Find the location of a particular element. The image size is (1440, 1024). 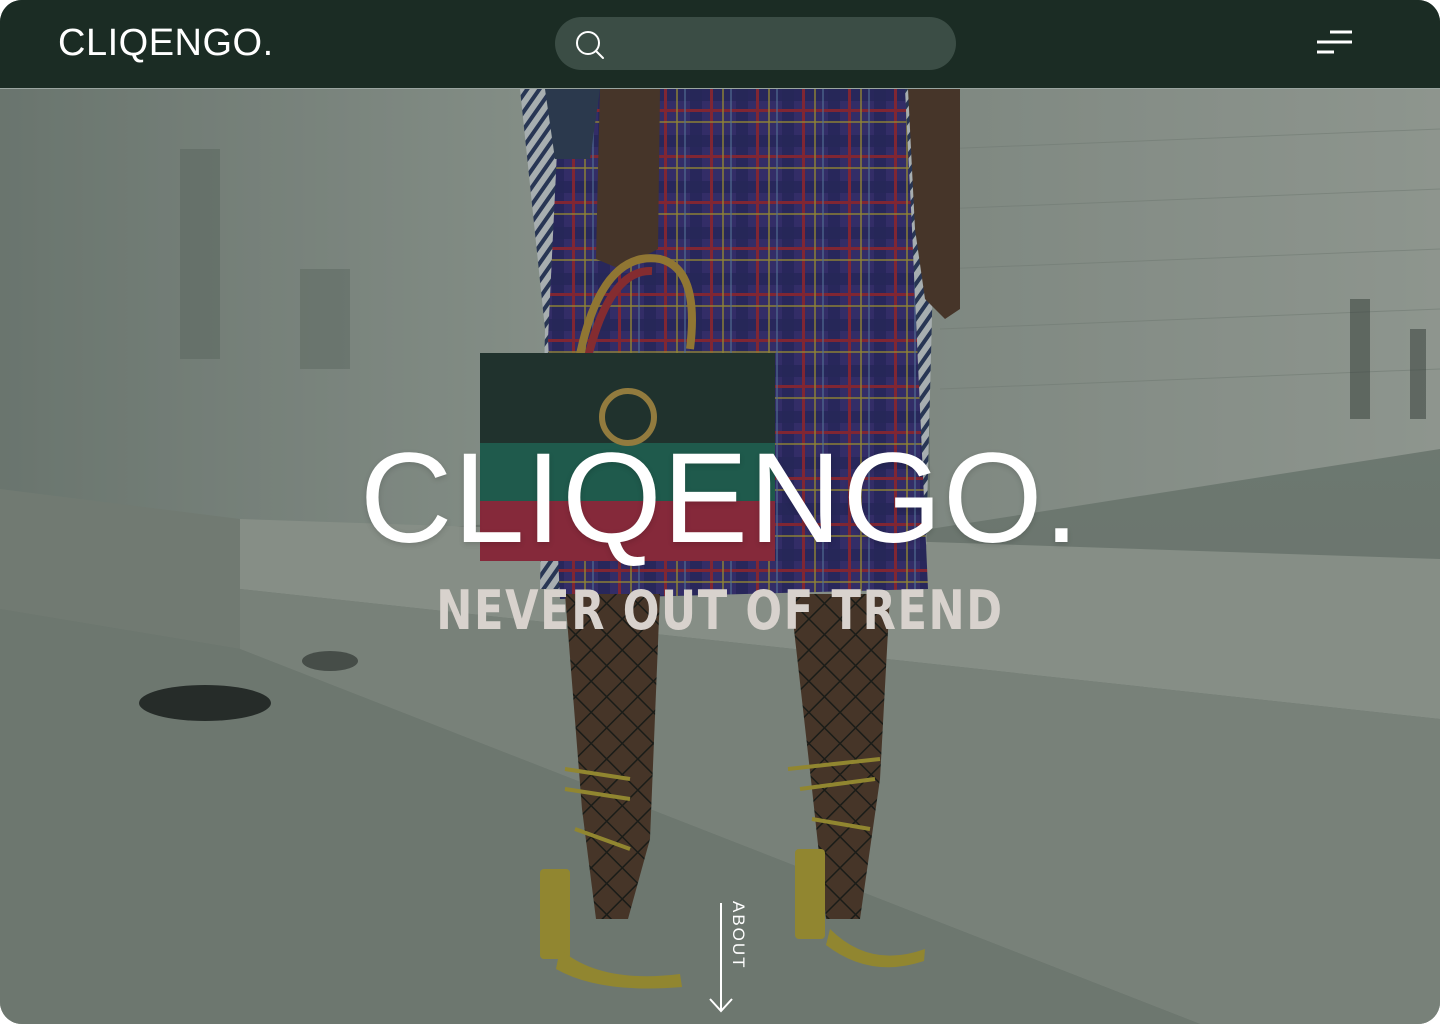

menu-icon is located at coordinates (1334, 44).